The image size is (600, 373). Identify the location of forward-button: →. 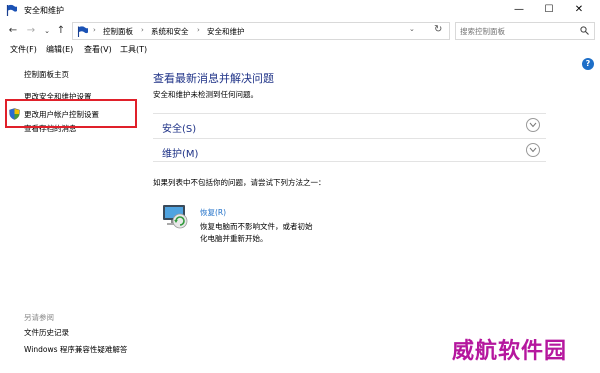
(31, 31).